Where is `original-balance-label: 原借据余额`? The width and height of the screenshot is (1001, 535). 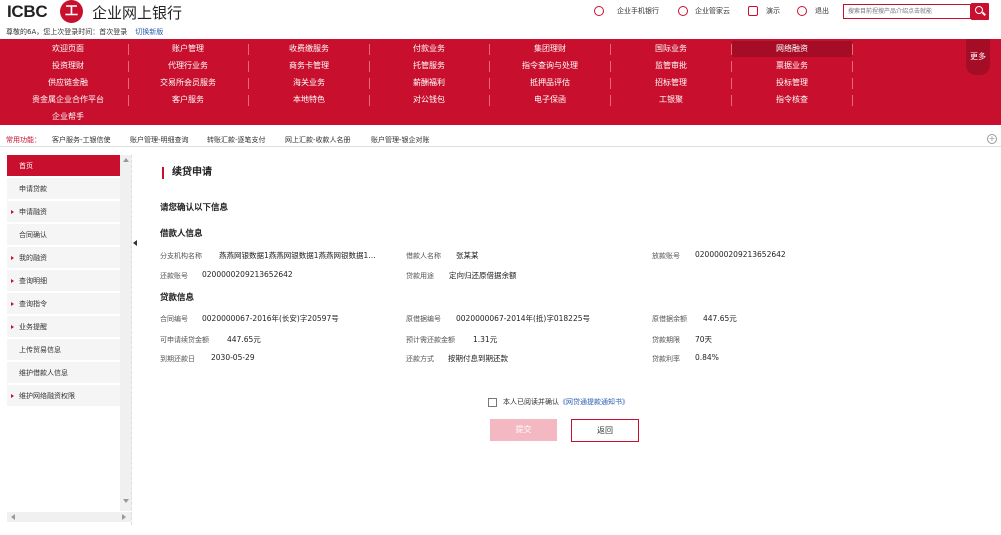 original-balance-label: 原借据余额 is located at coordinates (669, 319).